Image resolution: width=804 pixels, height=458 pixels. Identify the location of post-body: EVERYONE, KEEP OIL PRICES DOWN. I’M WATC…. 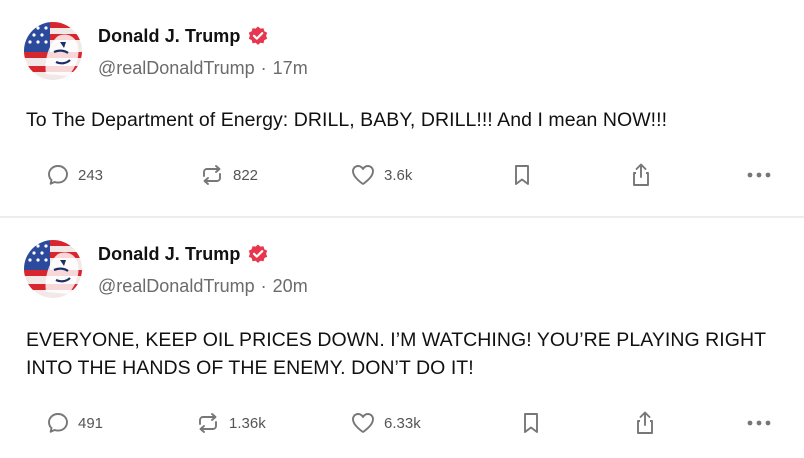
(396, 354).